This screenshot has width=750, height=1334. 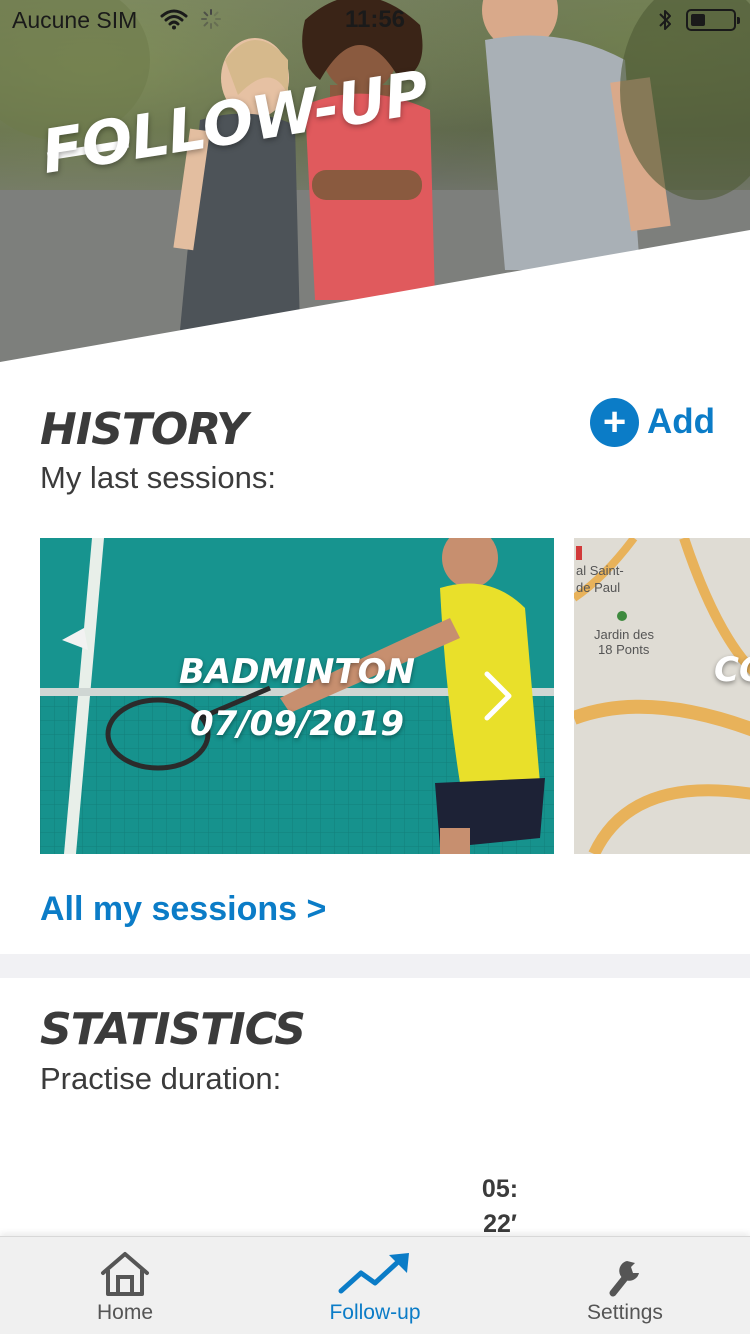 What do you see at coordinates (598, 587) in the screenshot?
I see `map-label-2: de Paul` at bounding box center [598, 587].